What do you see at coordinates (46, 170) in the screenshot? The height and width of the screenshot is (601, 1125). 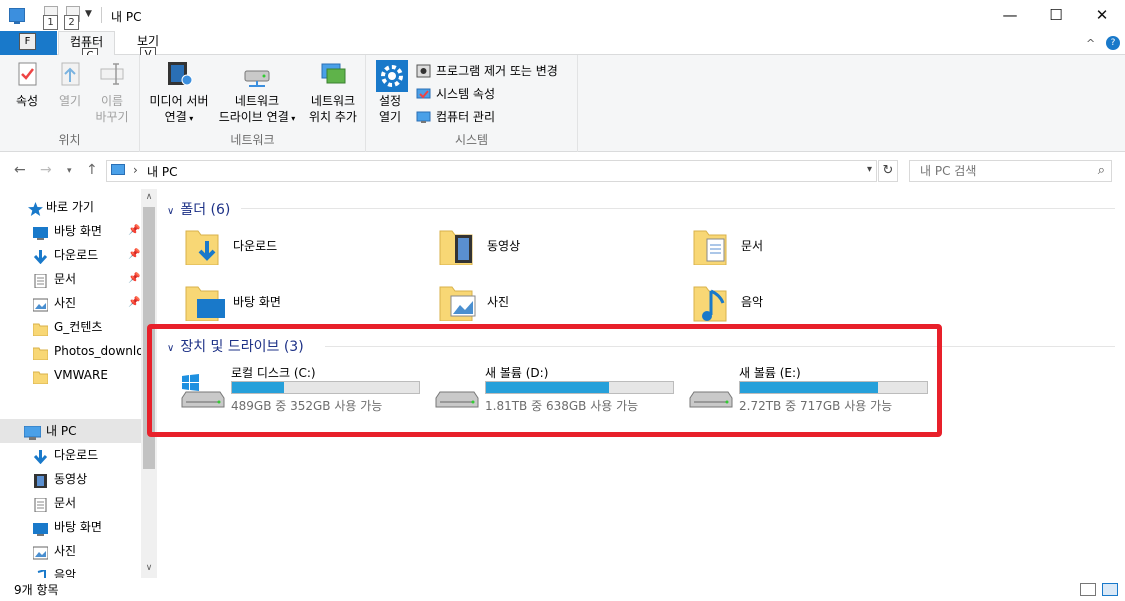 I see `forward-arrow-icon: →` at bounding box center [46, 170].